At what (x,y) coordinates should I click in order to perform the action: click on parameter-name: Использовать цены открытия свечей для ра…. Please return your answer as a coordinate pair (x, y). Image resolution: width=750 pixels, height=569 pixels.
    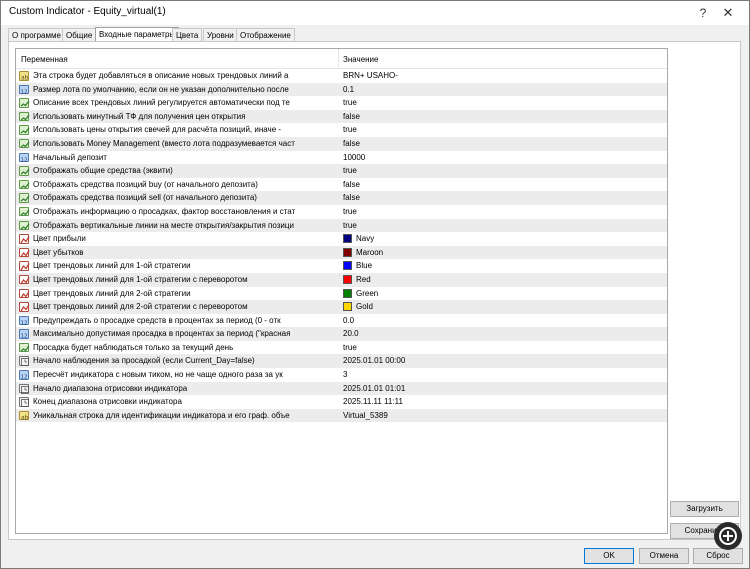
    Looking at the image, I should click on (157, 130).